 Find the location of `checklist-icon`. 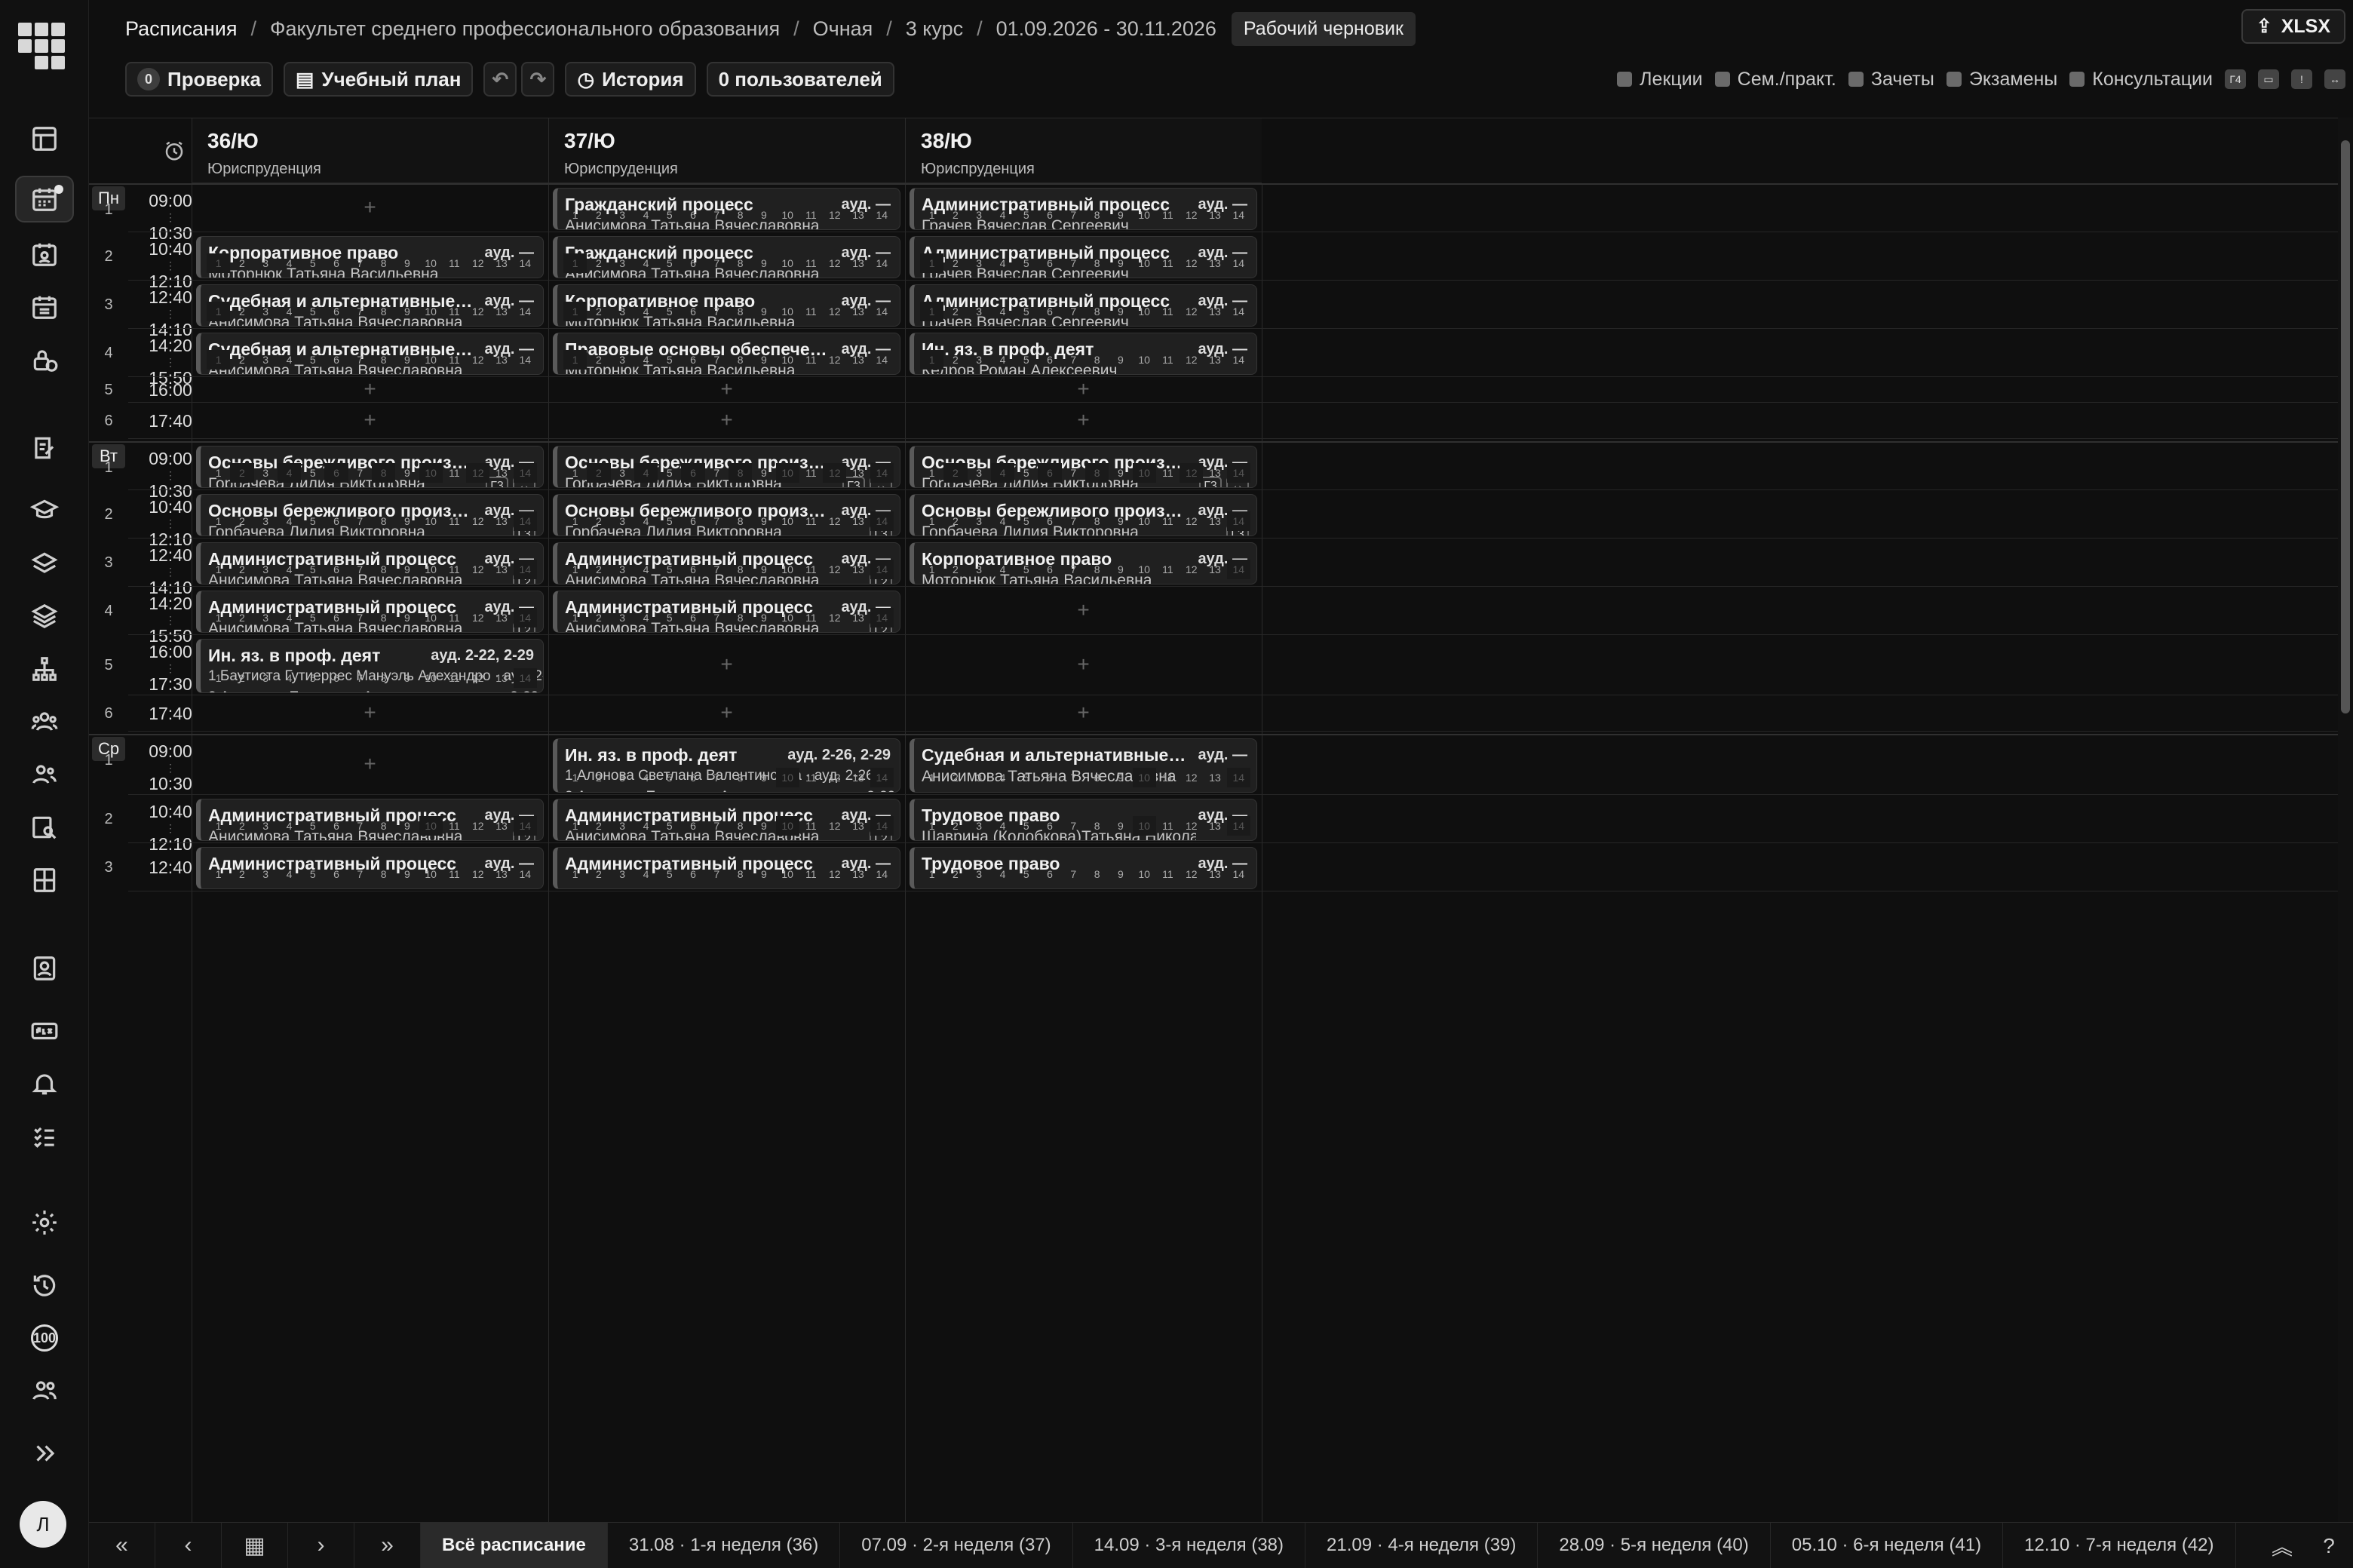

checklist-icon is located at coordinates (44, 1136).